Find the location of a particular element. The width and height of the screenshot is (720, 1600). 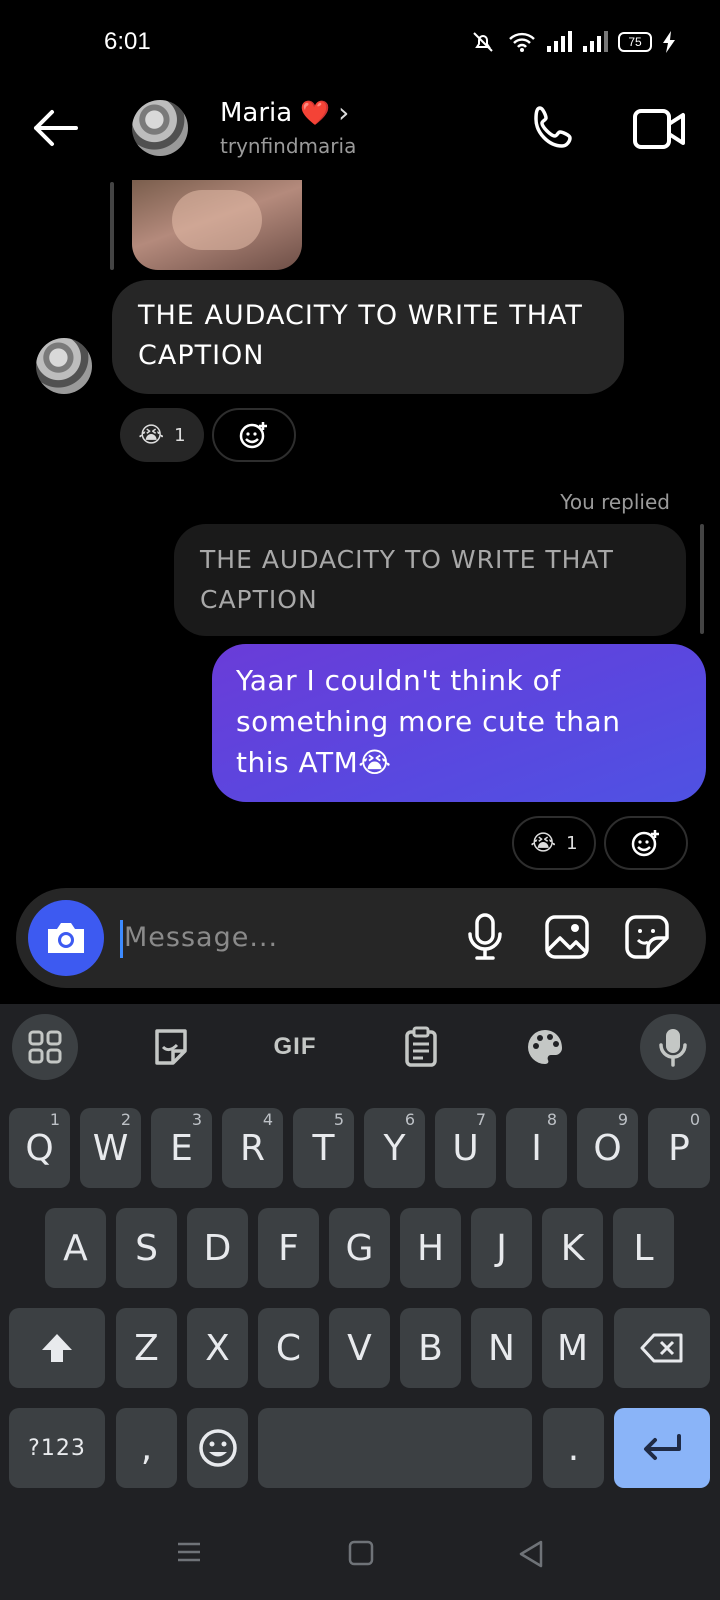

wifi-icon is located at coordinates (522, 42).